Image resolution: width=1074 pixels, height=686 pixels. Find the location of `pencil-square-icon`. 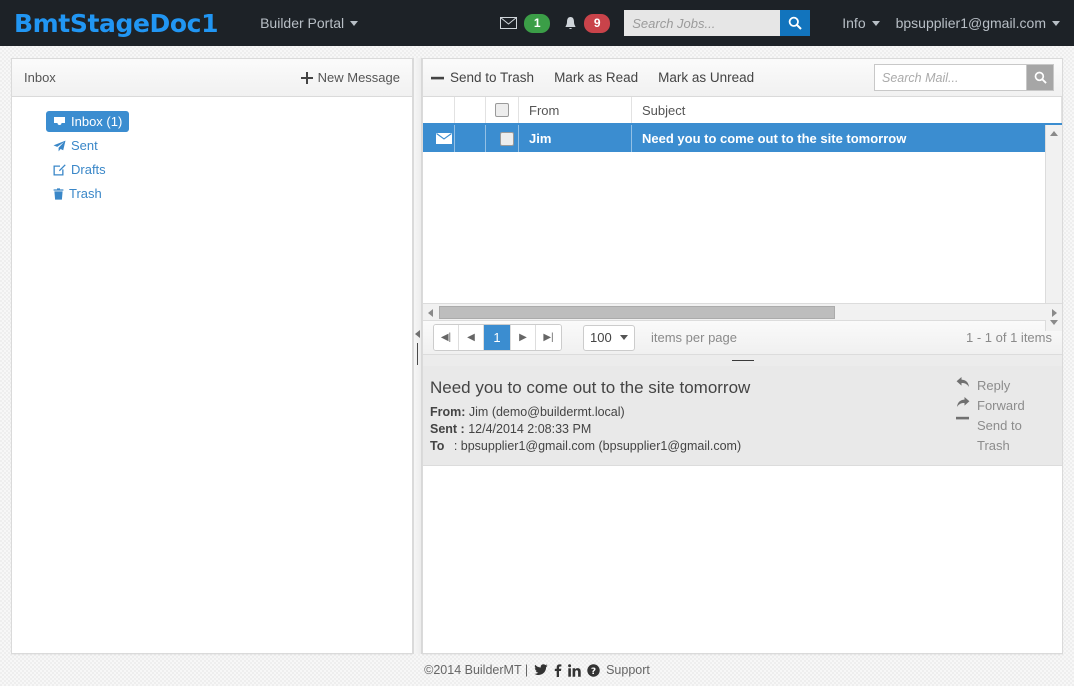

pencil-square-icon is located at coordinates (59, 169).